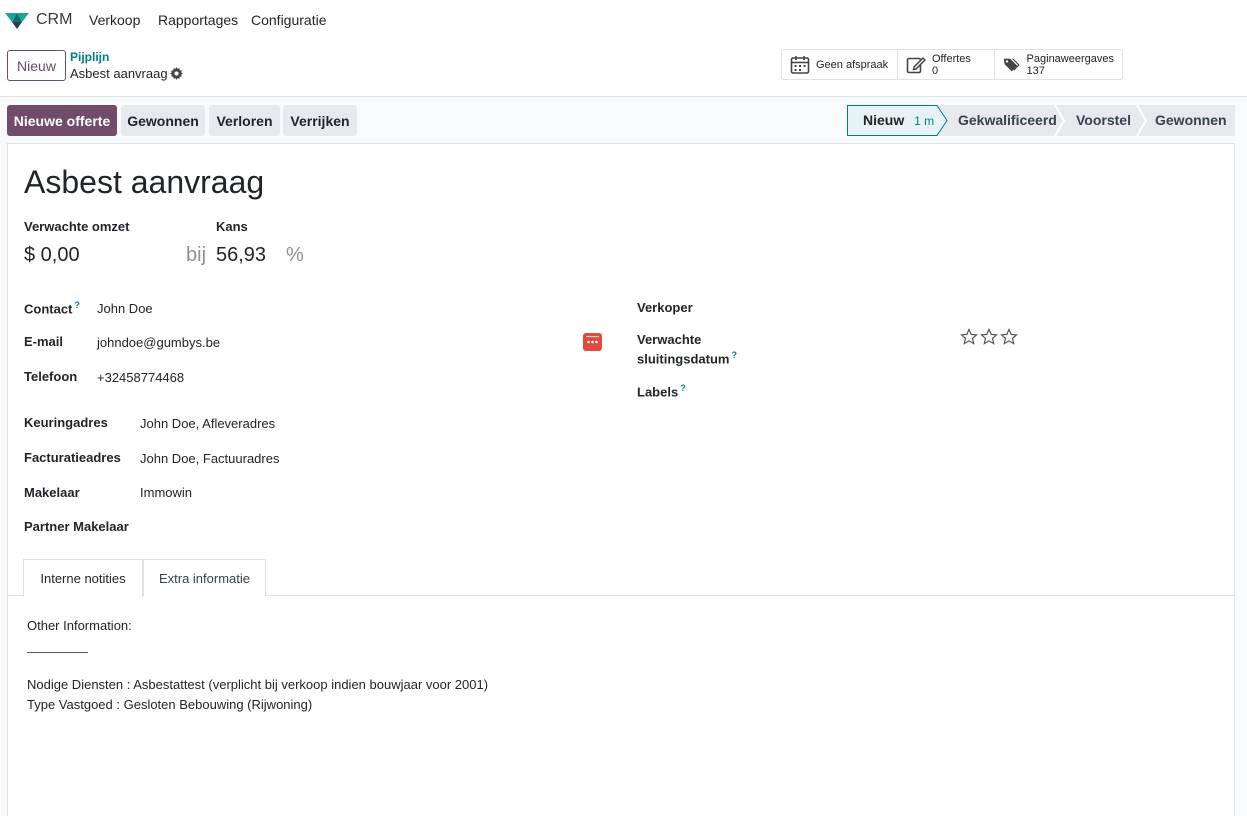  What do you see at coordinates (665, 307) in the screenshot?
I see `salesperson-label: Verkoper` at bounding box center [665, 307].